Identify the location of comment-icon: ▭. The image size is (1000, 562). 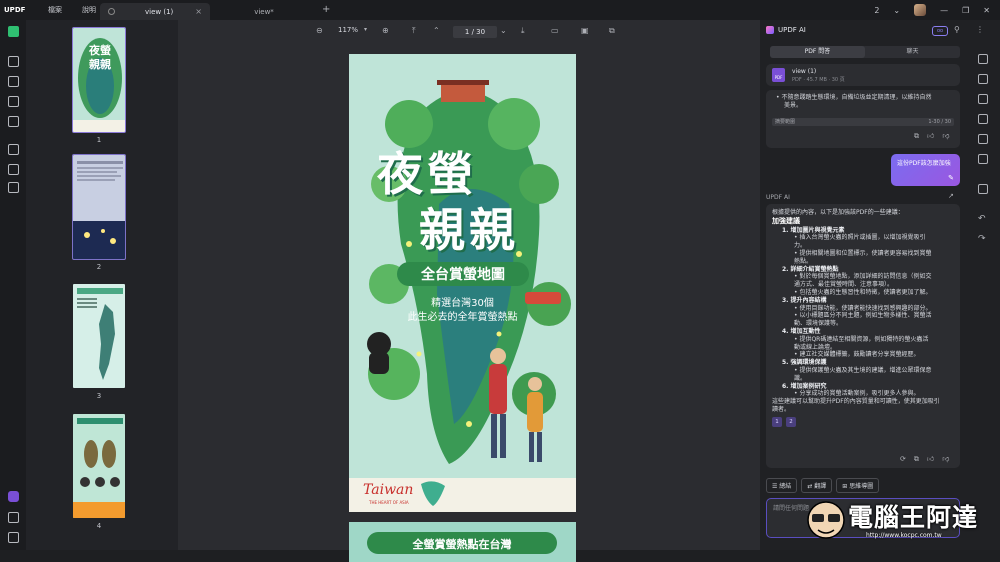
(555, 30).